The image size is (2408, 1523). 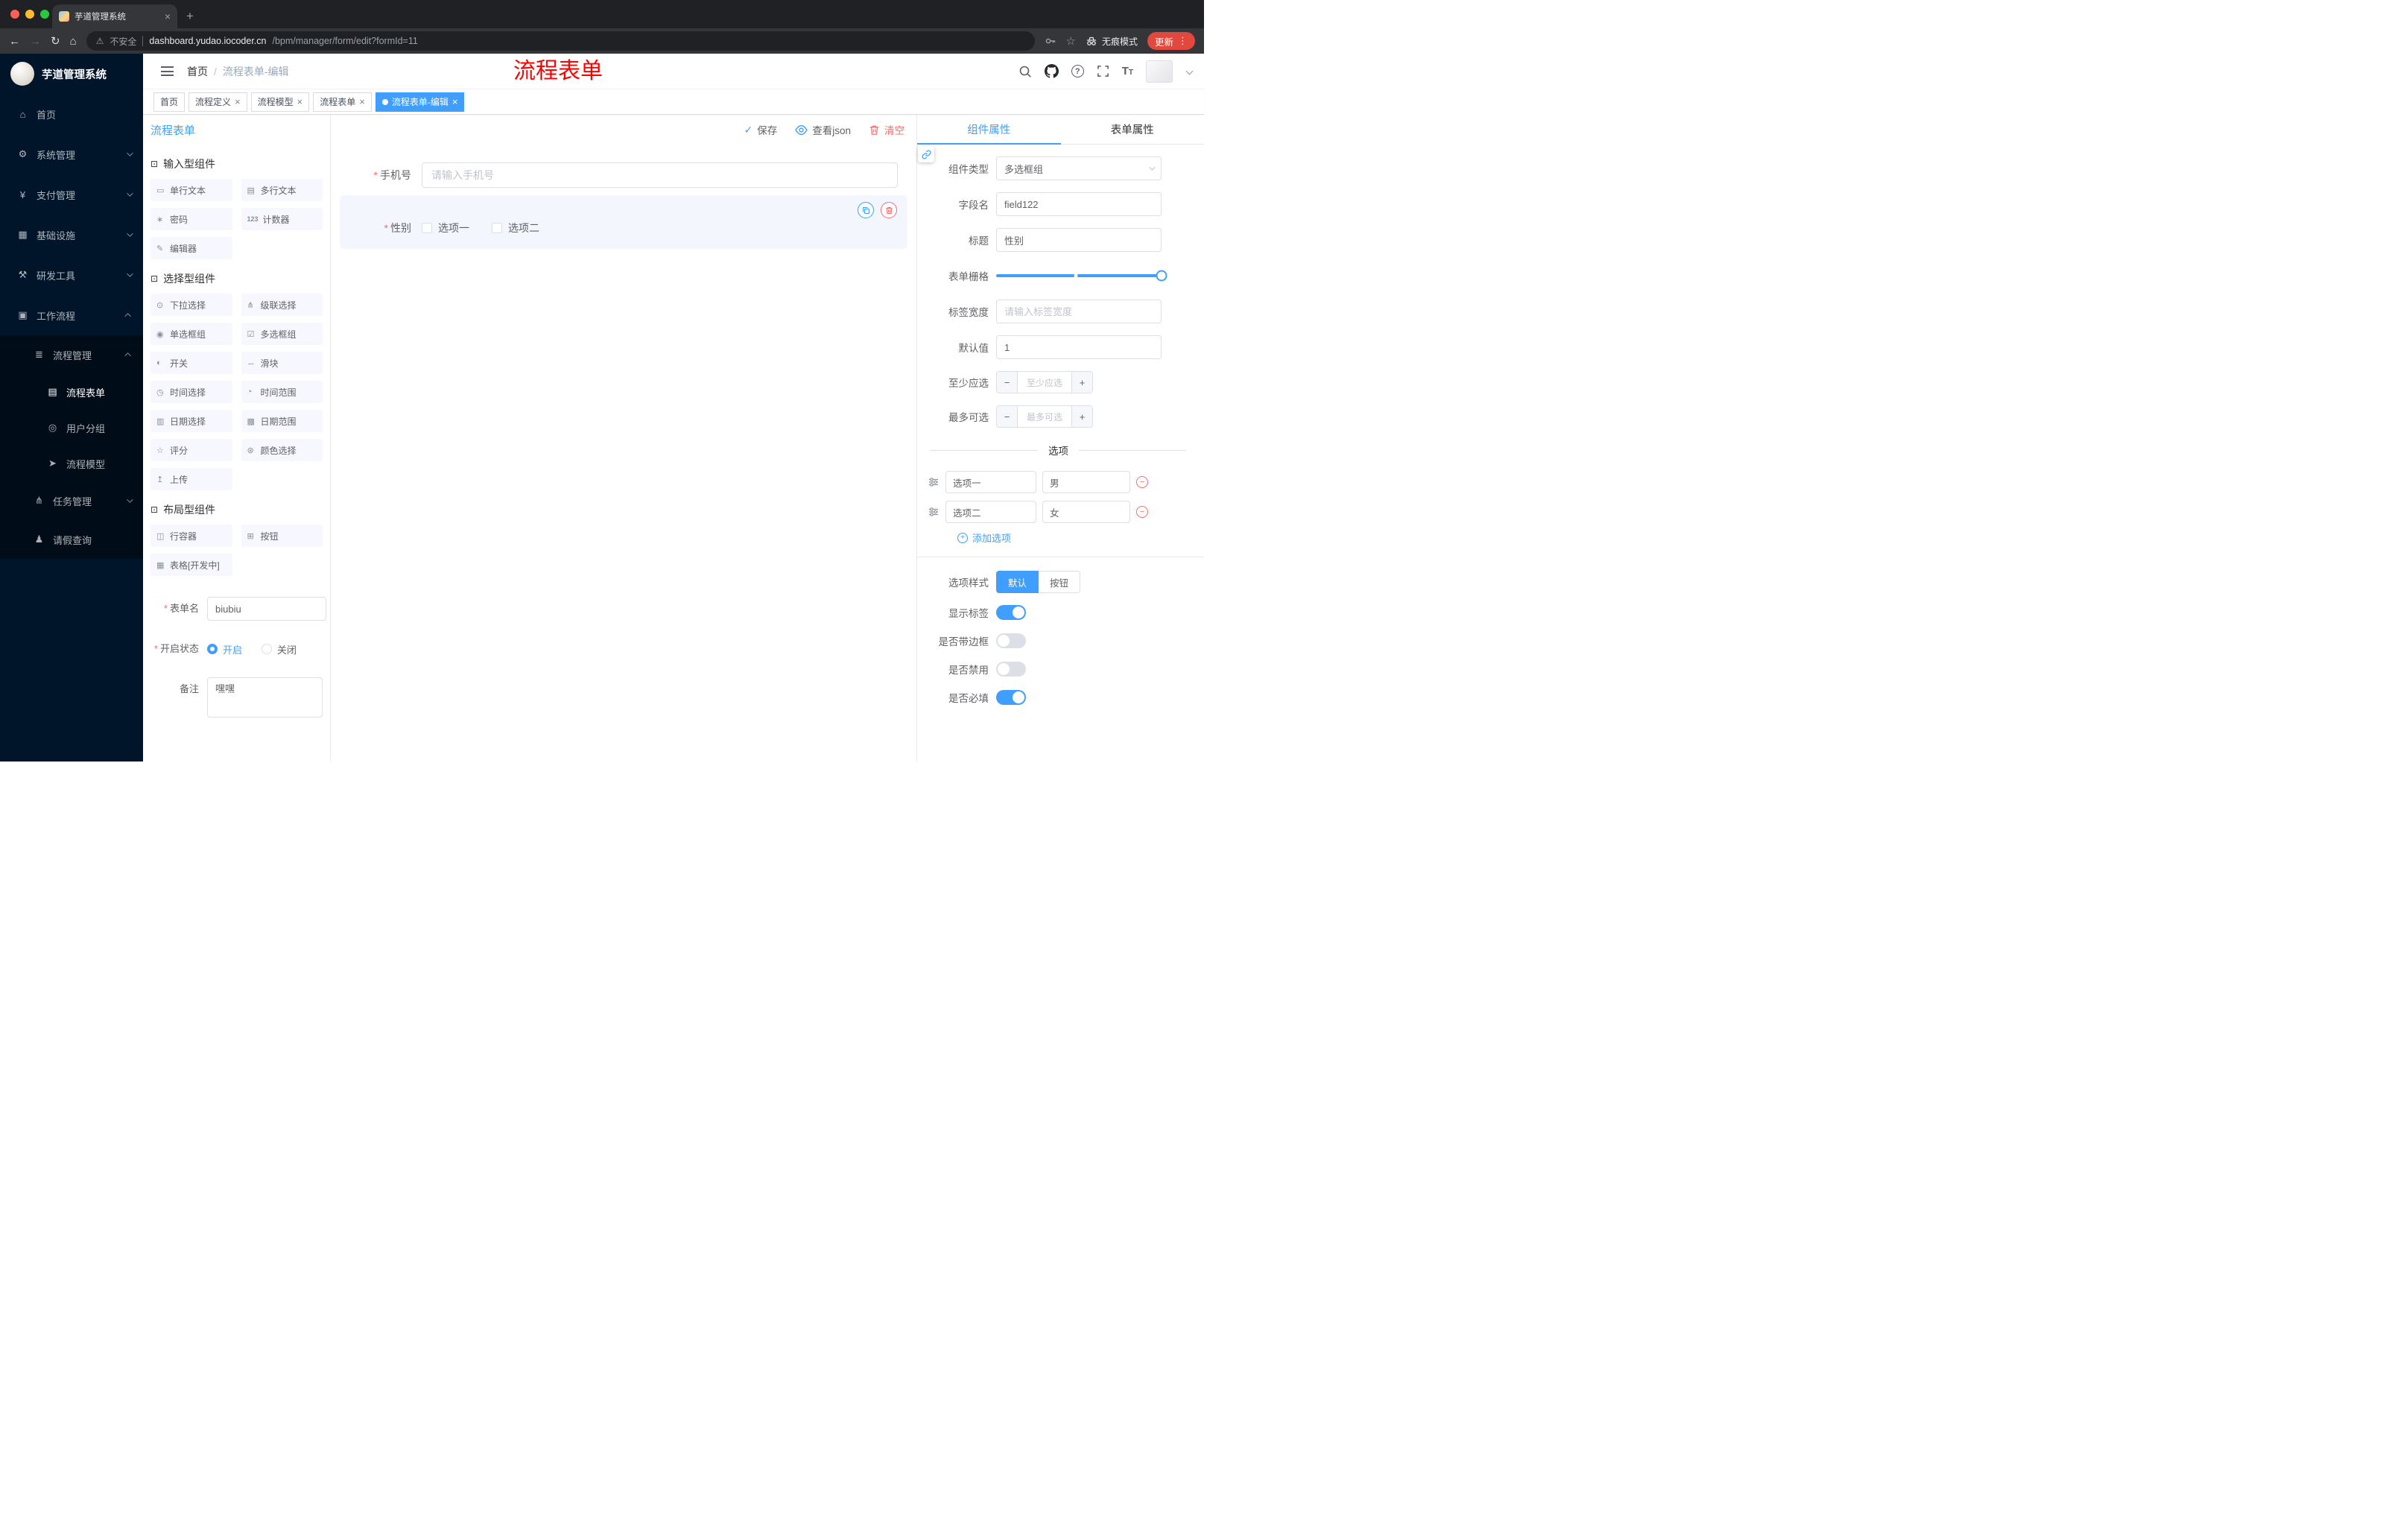 I want to click on bookmark-star-icon: ☆, so click(x=1071, y=41).